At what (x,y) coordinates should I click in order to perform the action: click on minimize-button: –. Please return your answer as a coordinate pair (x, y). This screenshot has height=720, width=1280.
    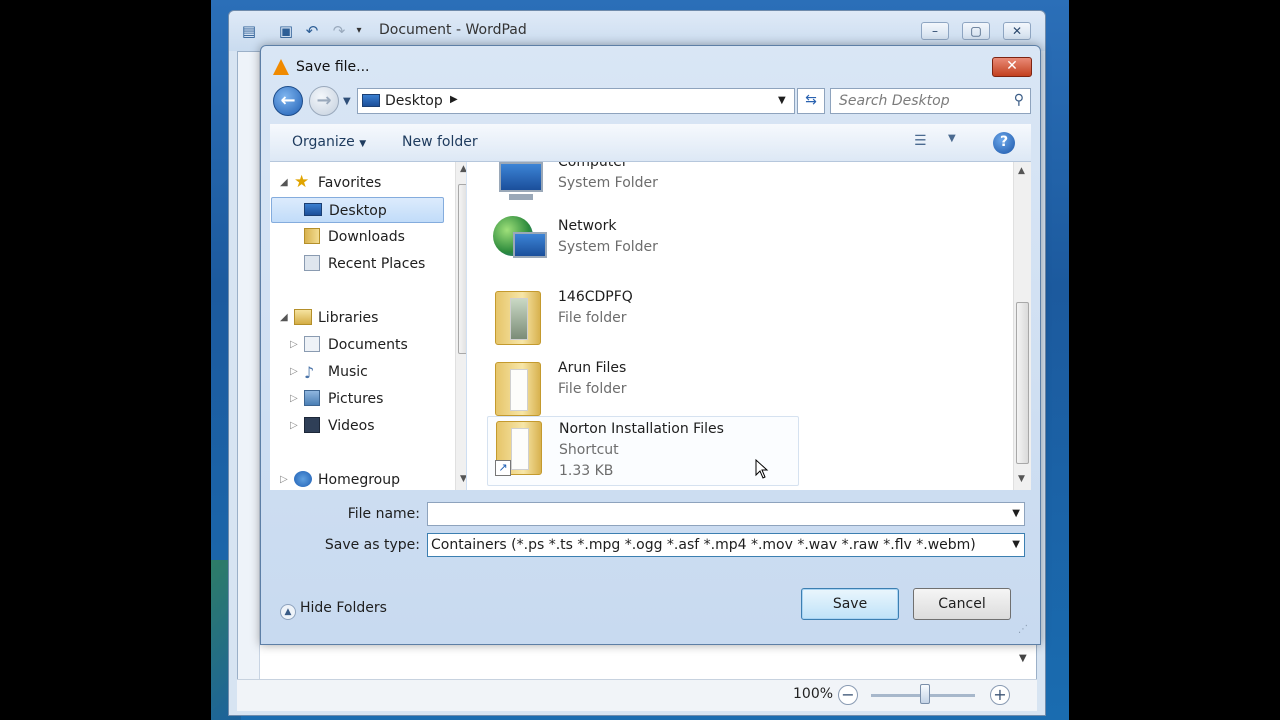
    Looking at the image, I should click on (935, 31).